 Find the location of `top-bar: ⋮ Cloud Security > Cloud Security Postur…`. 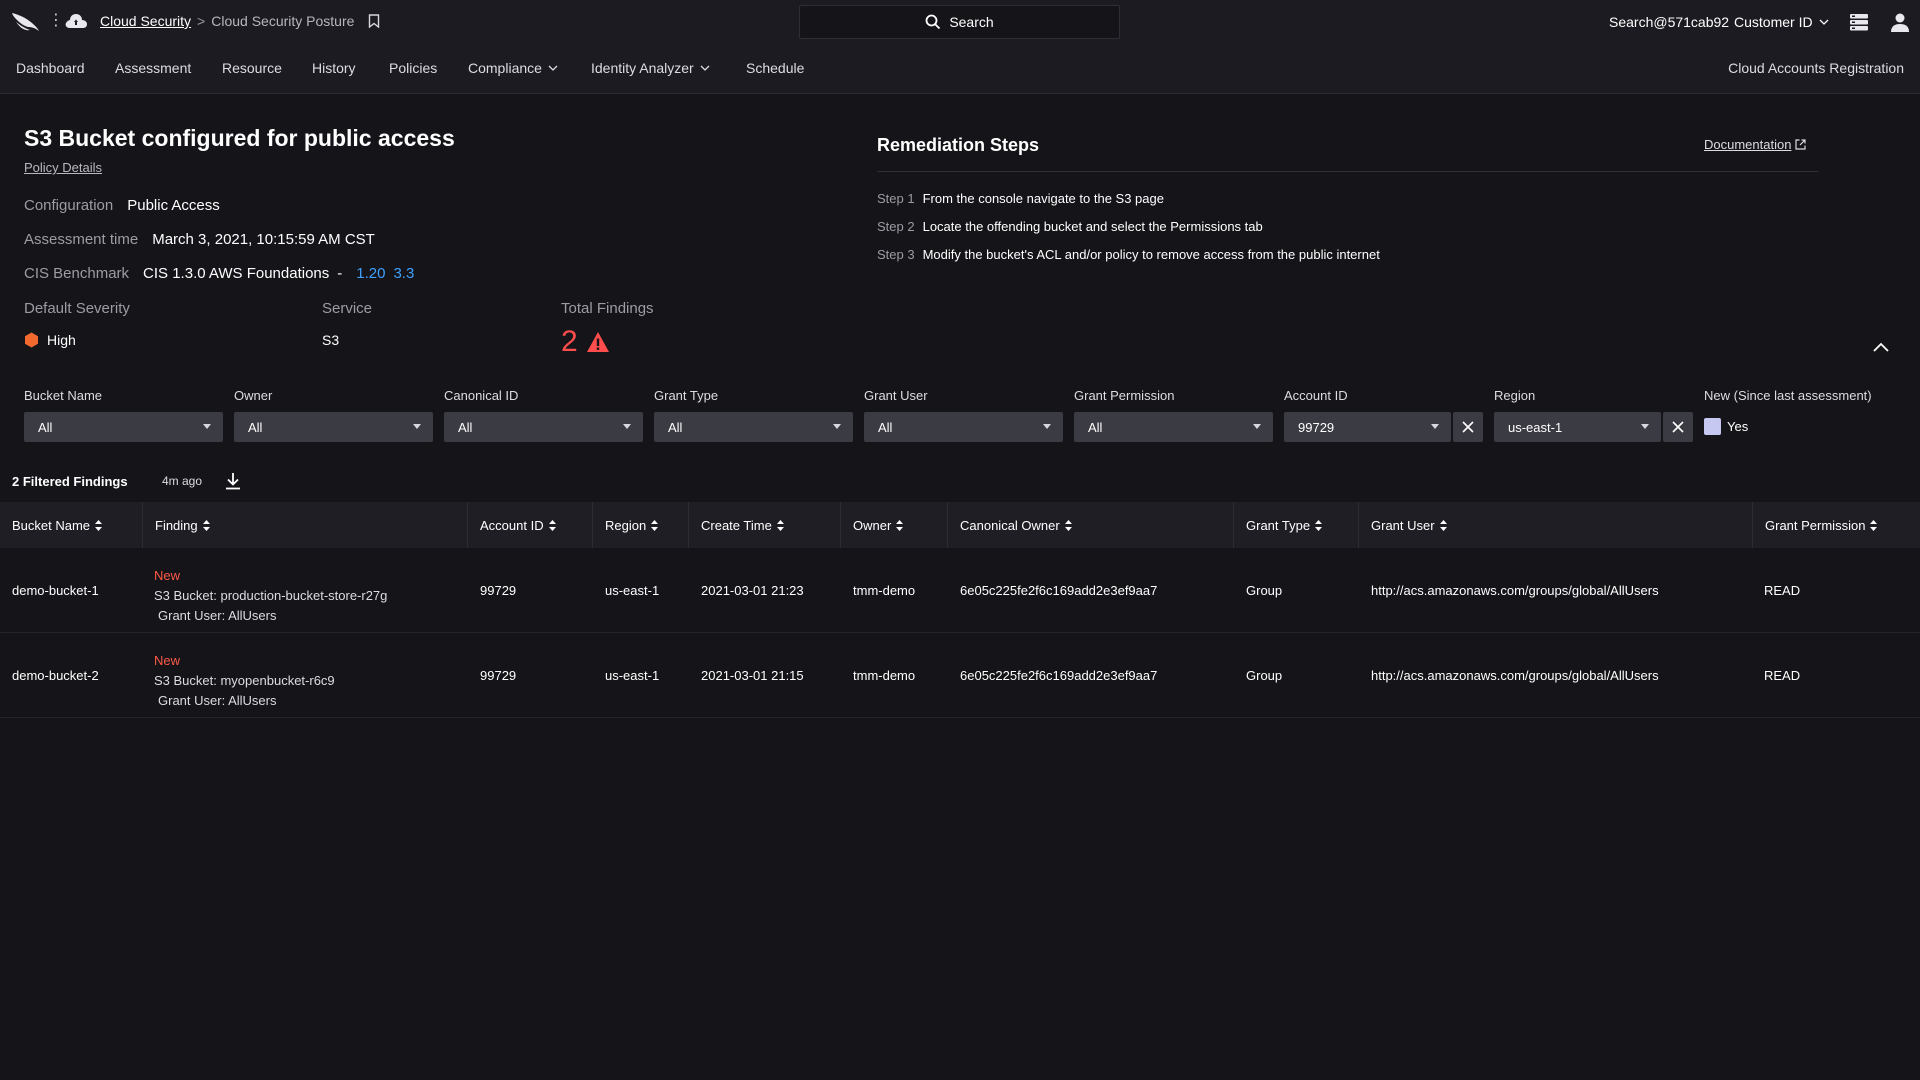

top-bar: ⋮ Cloud Security > Cloud Security Postur… is located at coordinates (960, 22).